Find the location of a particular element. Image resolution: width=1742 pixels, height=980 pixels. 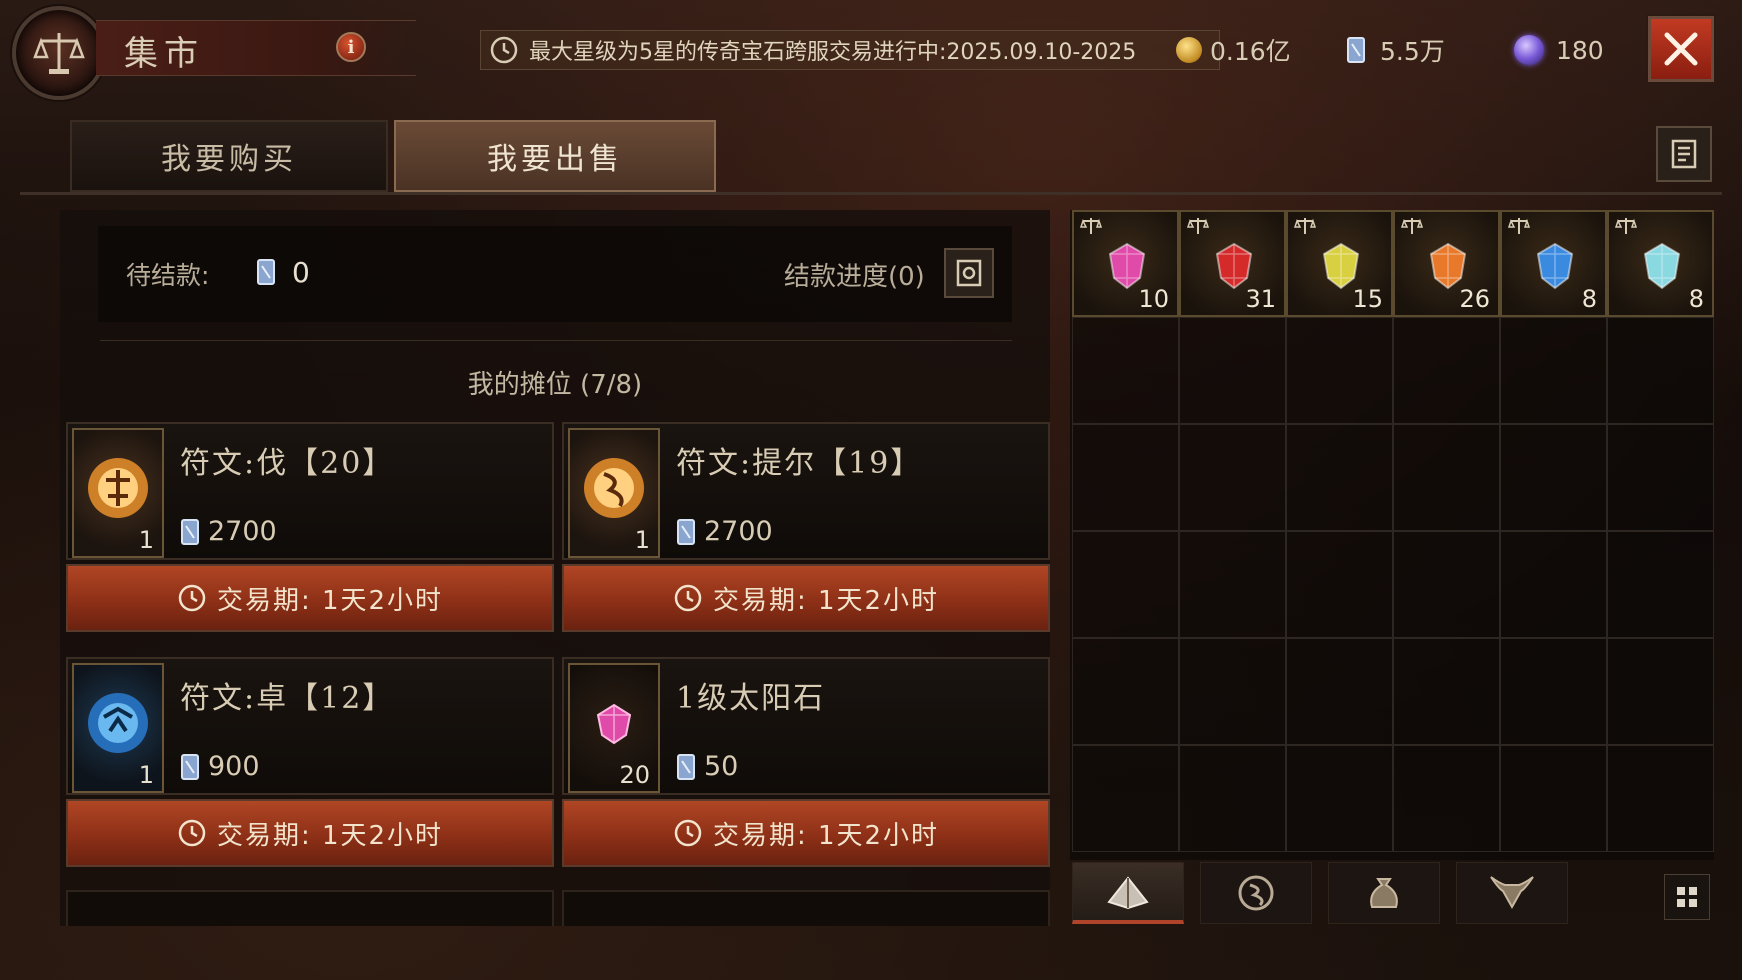

tab-buy: 我要购买 is located at coordinates (229, 156).